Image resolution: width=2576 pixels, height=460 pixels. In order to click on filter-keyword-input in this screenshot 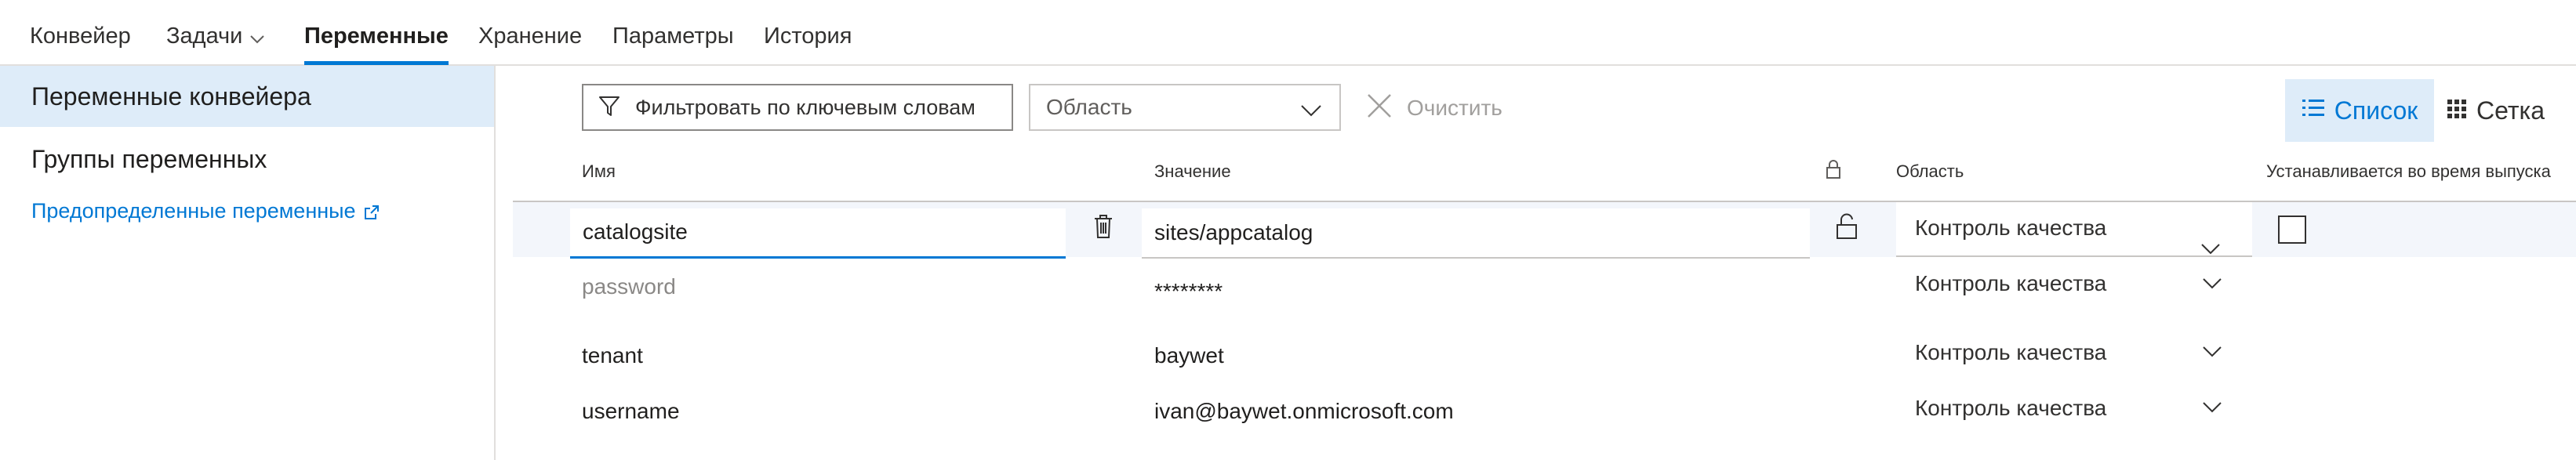, I will do `click(807, 108)`.